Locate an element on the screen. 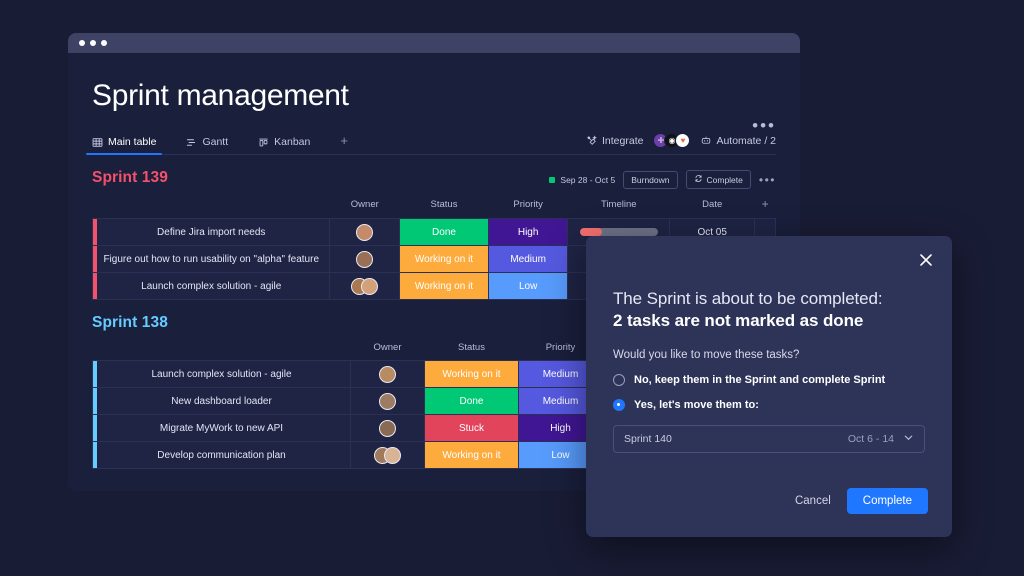 This screenshot has width=1024, height=576. target-sprint-select: Sprint 140 Oct 6 - 14 is located at coordinates (769, 439).